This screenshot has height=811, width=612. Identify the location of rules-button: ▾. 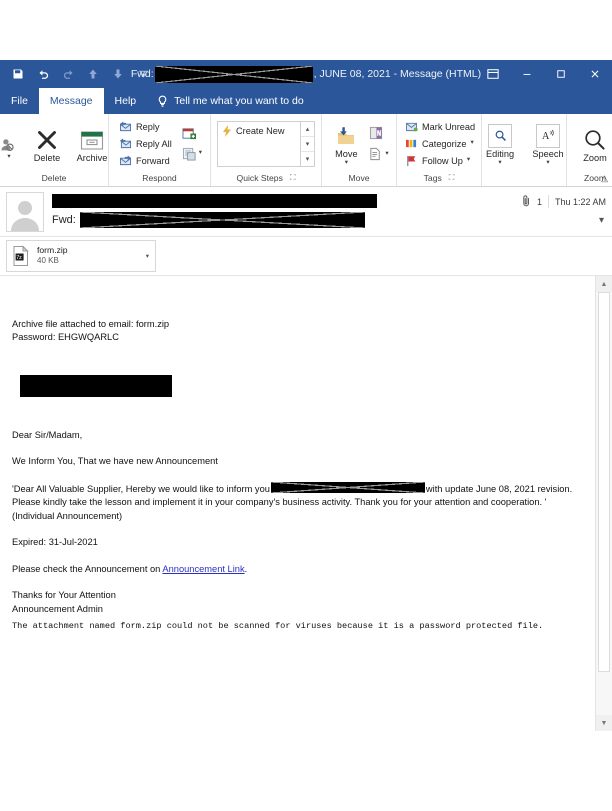
(378, 154).